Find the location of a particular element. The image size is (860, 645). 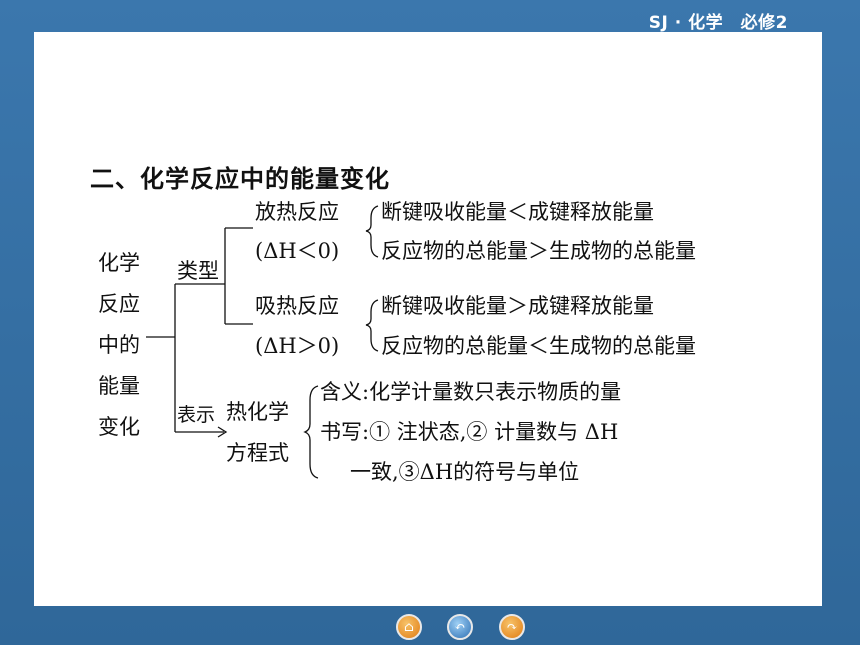

home-icon: ⌂ is located at coordinates (409, 627).